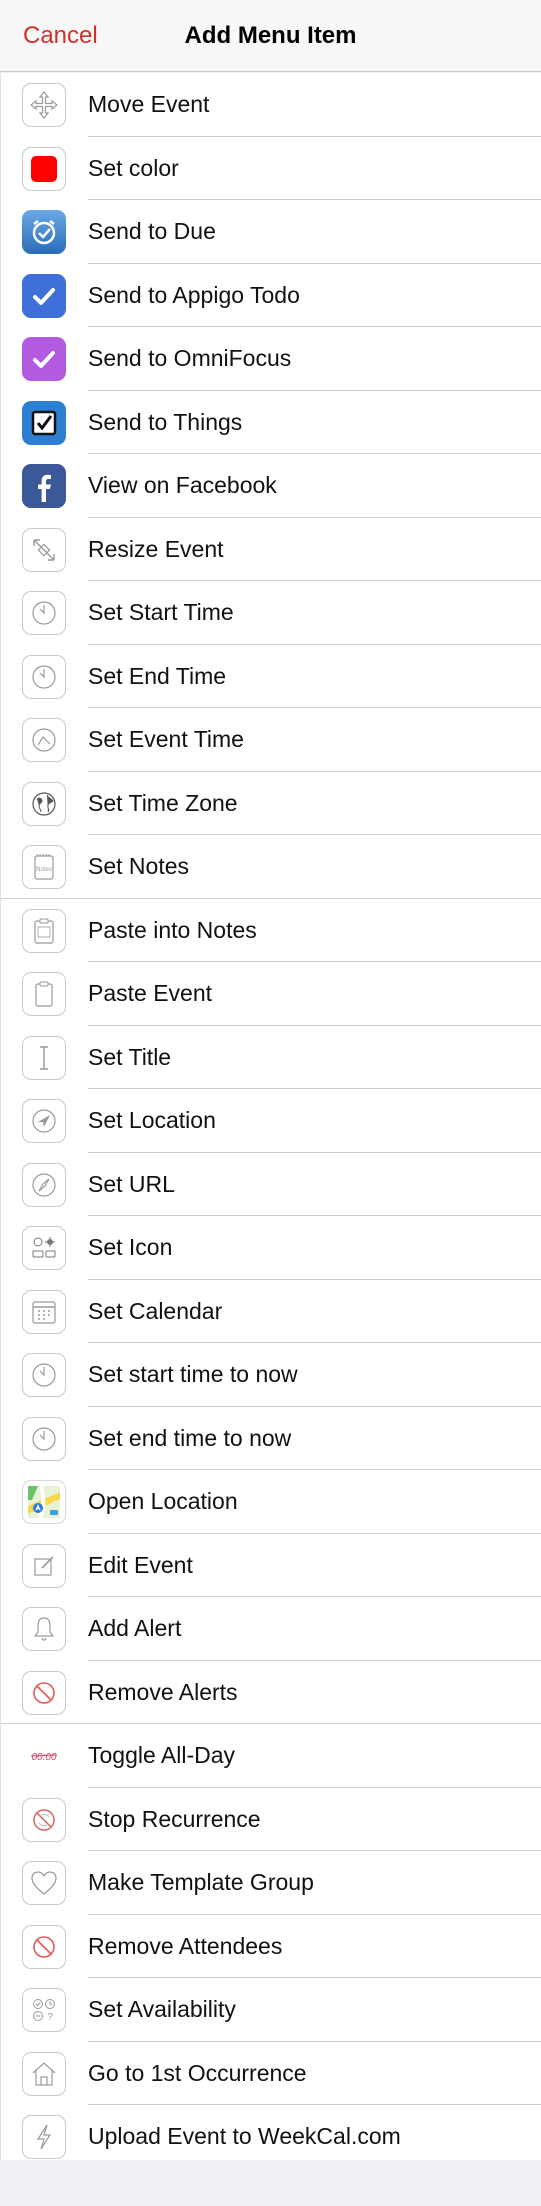  I want to click on menu-item-label: Set Title, so click(130, 1056).